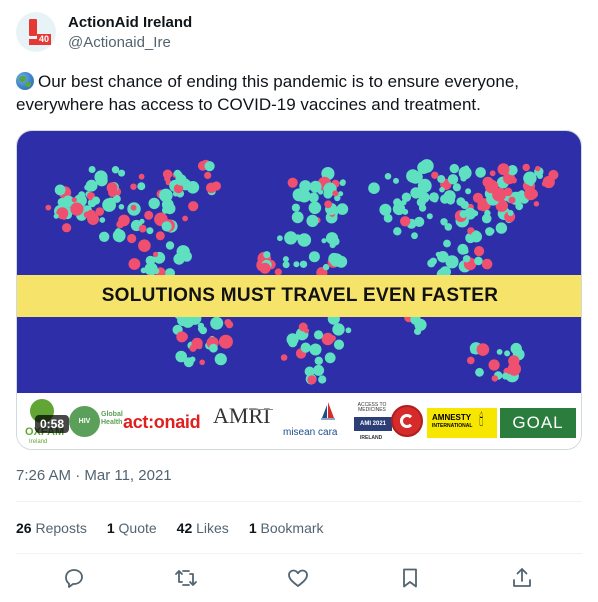 The width and height of the screenshot is (598, 602). I want to click on oxfam-logo-sub: Ireland, so click(38, 442).